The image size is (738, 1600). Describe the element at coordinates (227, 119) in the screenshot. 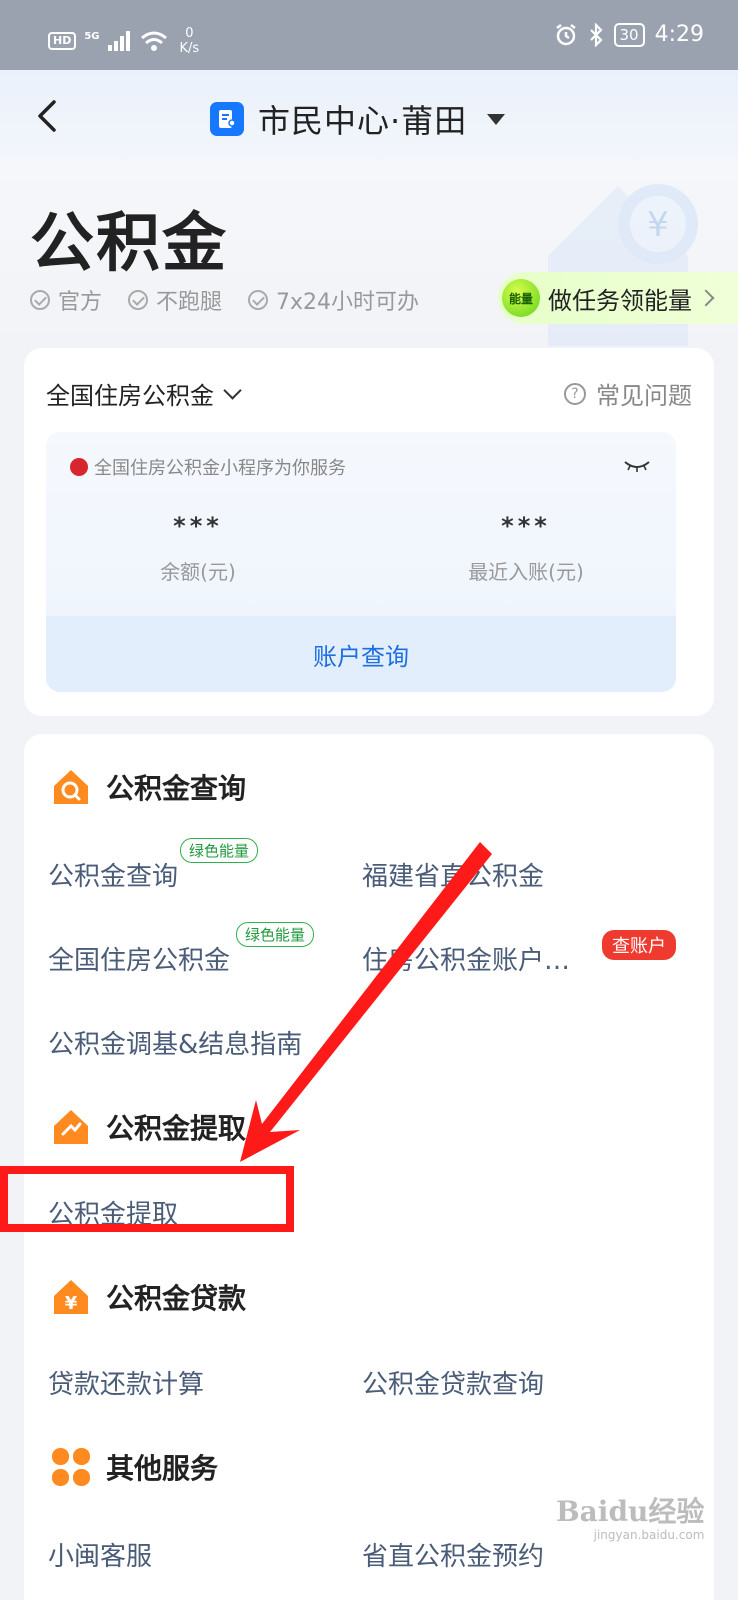

I see `citizen-center-logo-icon` at that location.